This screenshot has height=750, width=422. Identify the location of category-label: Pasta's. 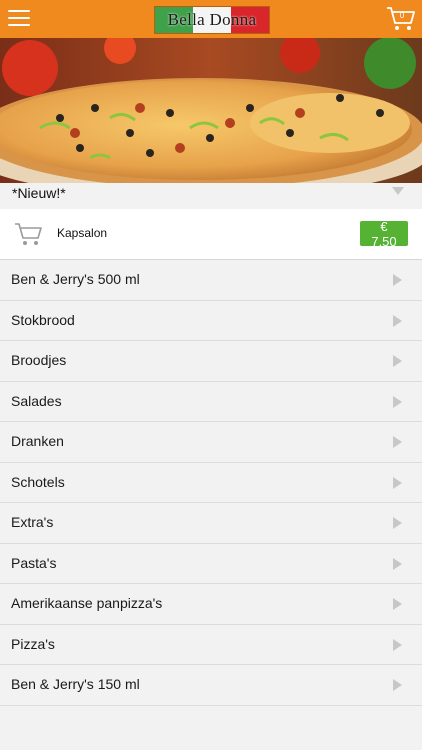
(34, 562).